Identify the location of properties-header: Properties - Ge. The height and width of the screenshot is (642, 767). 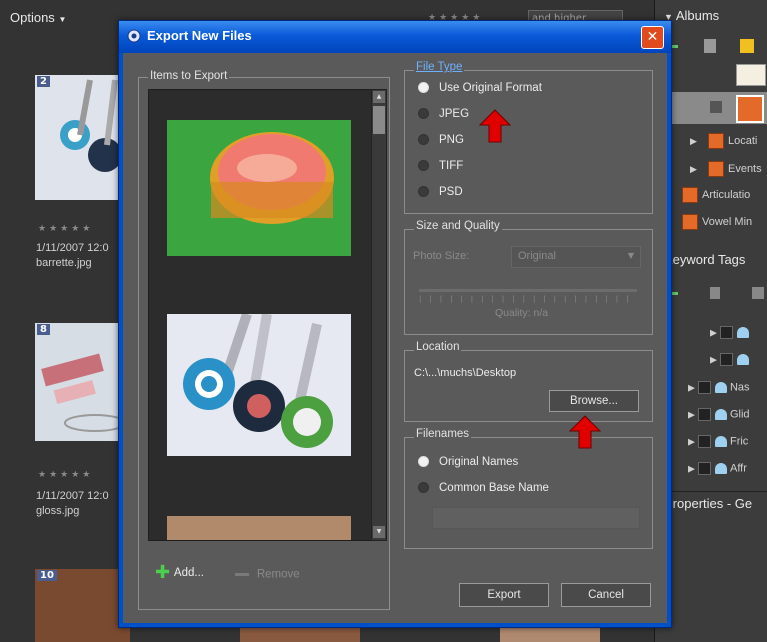
(715, 503).